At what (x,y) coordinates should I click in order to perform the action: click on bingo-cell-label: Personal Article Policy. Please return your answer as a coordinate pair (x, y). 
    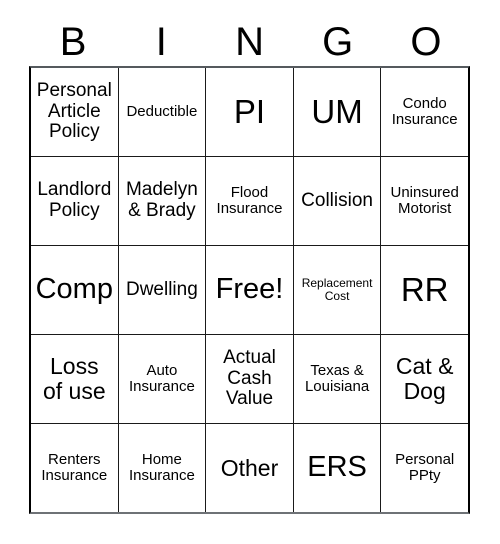
    Looking at the image, I should click on (74, 111).